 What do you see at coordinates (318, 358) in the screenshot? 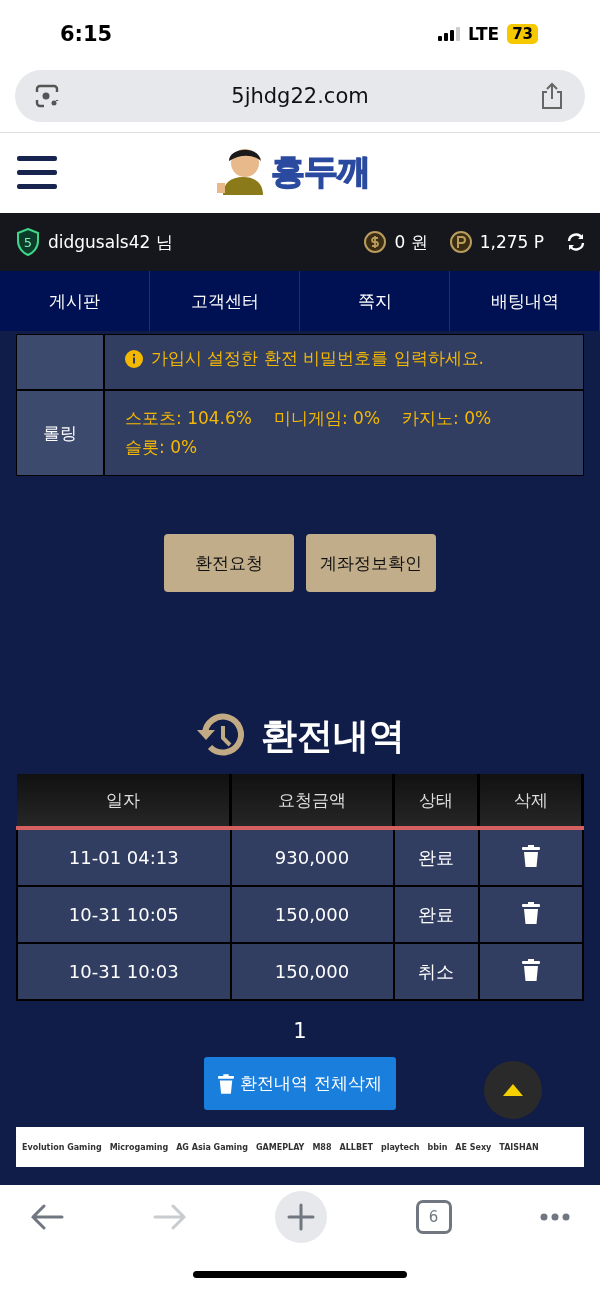
I see `notice-text: 가입시 설정한 환전 비밀번호를 입력하세요.` at bounding box center [318, 358].